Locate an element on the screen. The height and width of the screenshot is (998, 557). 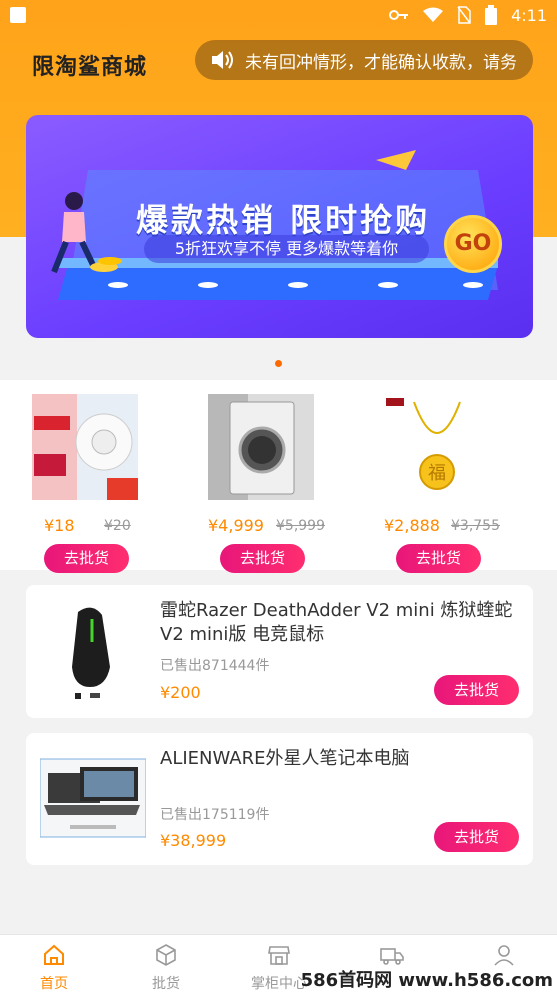
svg-text: 福 is located at coordinates (437, 473).